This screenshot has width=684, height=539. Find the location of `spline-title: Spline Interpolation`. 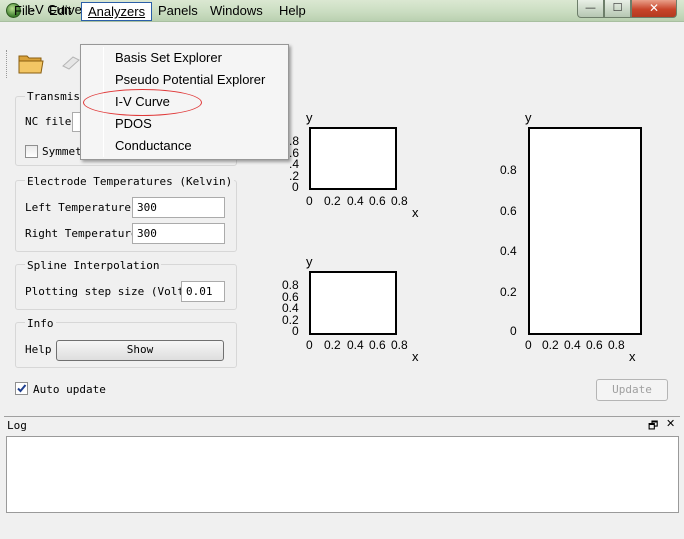

spline-title: Spline Interpolation is located at coordinates (93, 265).